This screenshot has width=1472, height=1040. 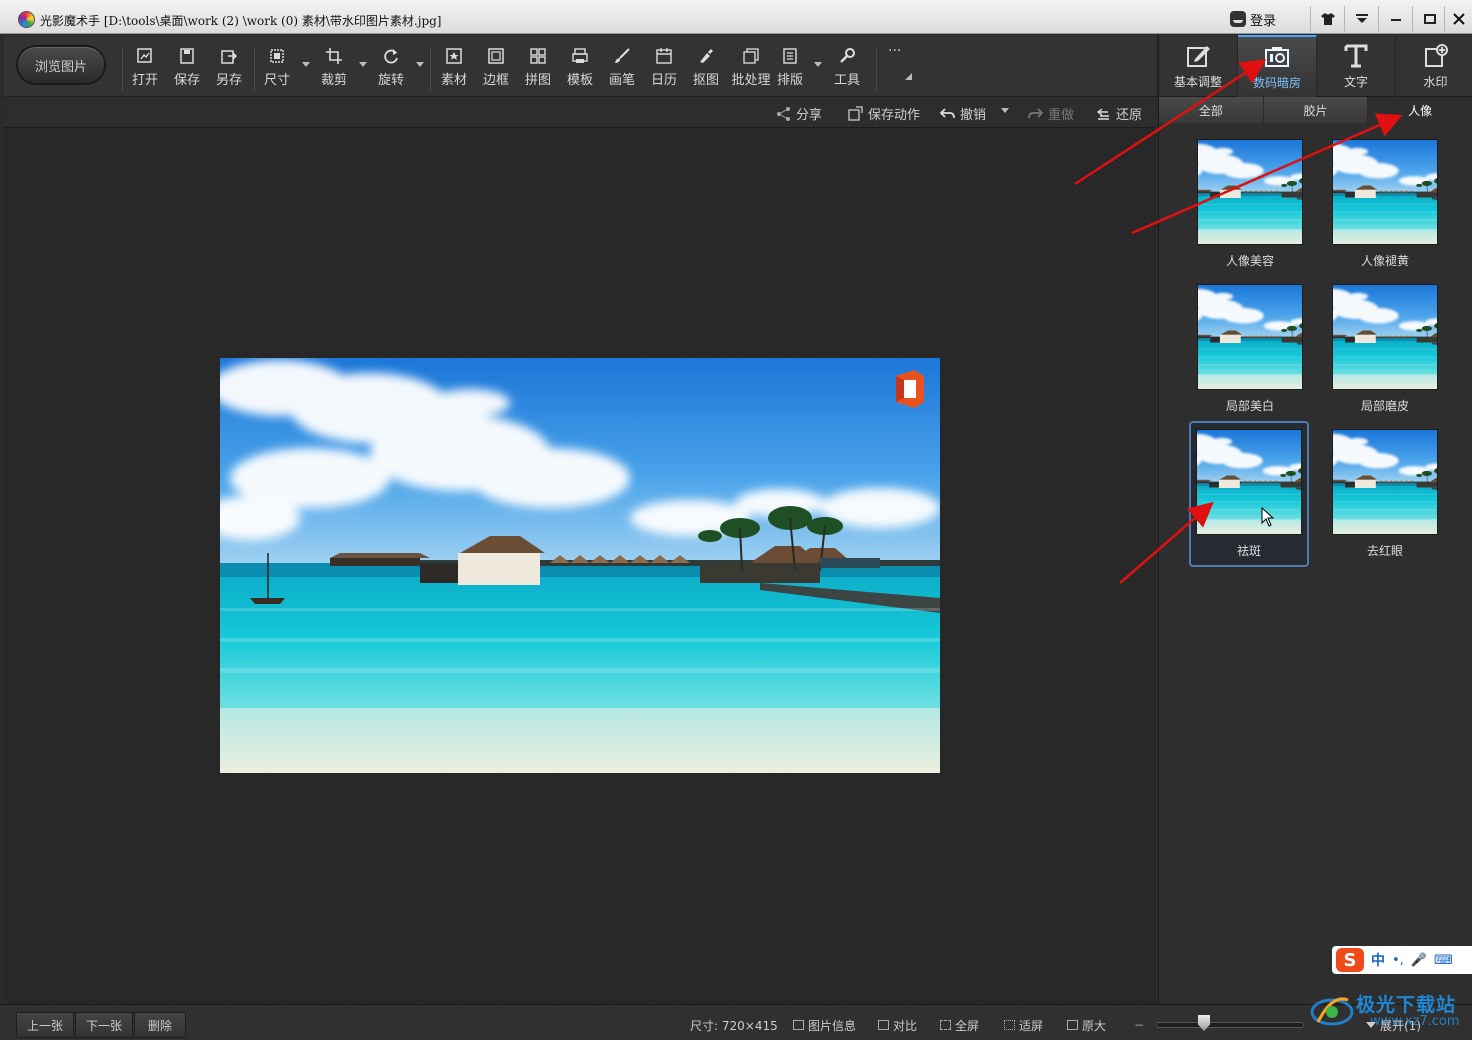 I want to click on layout-button: 排版, so click(x=790, y=69).